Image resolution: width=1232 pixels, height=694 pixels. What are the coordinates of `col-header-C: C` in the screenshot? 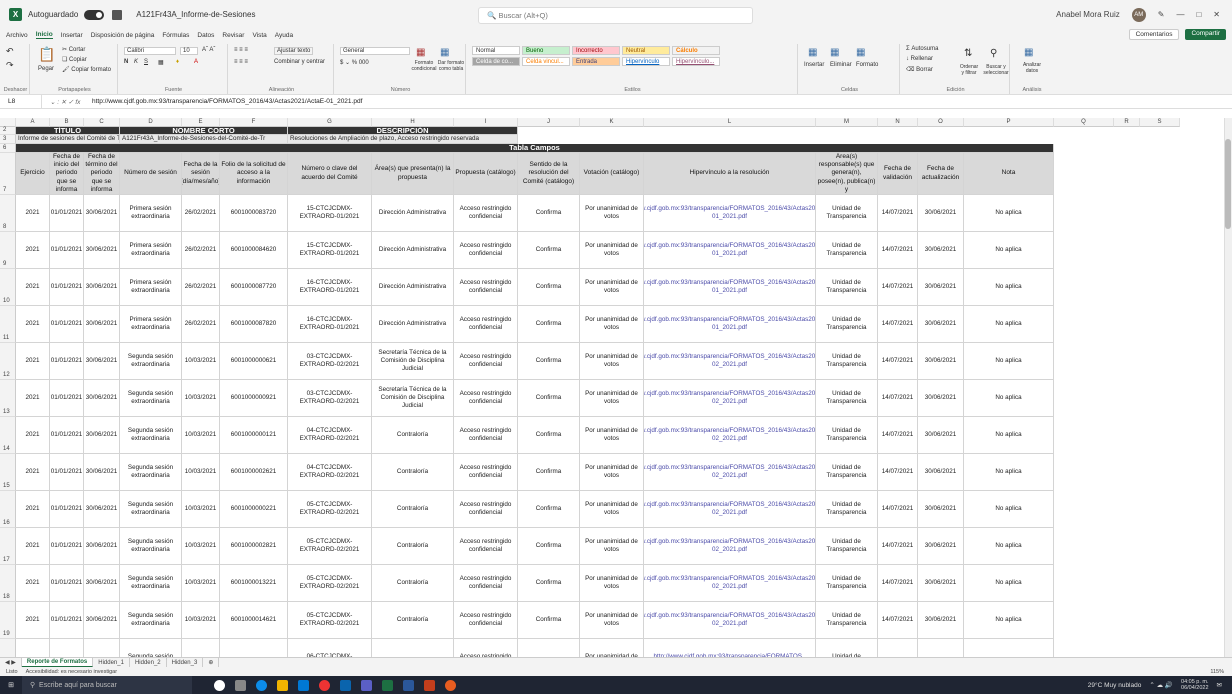 It's located at (102, 122).